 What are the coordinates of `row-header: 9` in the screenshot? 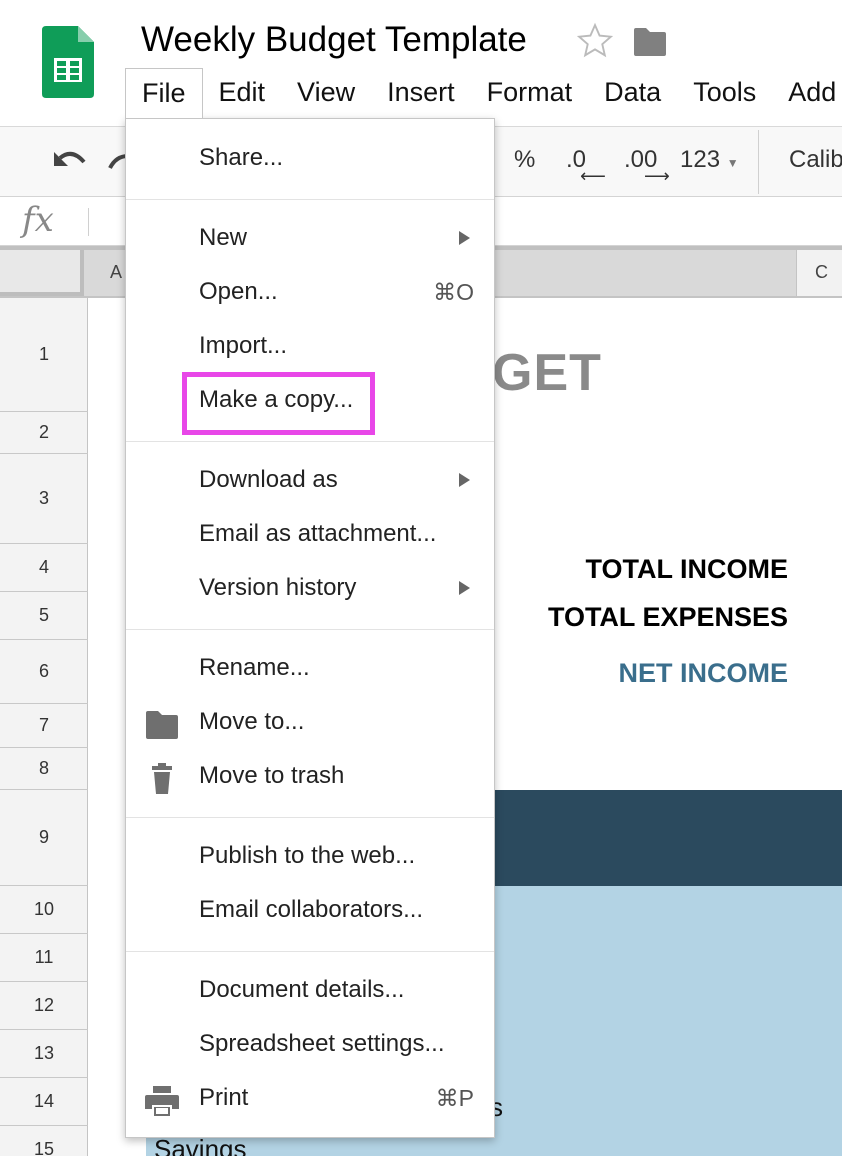 It's located at (44, 838).